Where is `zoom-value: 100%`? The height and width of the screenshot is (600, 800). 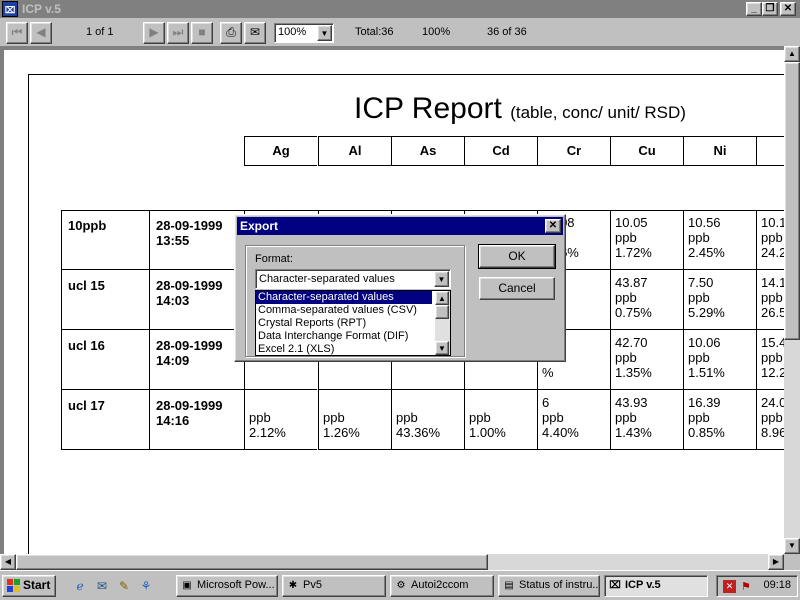 zoom-value: 100% is located at coordinates (292, 32).